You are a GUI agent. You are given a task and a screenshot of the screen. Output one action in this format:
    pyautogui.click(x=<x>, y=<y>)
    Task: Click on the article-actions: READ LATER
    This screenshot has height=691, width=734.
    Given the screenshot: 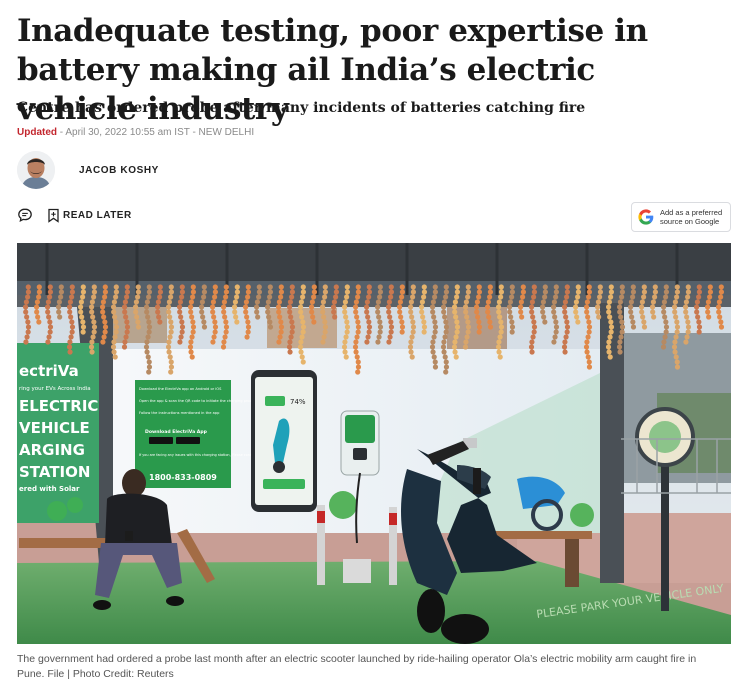 What is the action you would take?
    pyautogui.click(x=74, y=215)
    